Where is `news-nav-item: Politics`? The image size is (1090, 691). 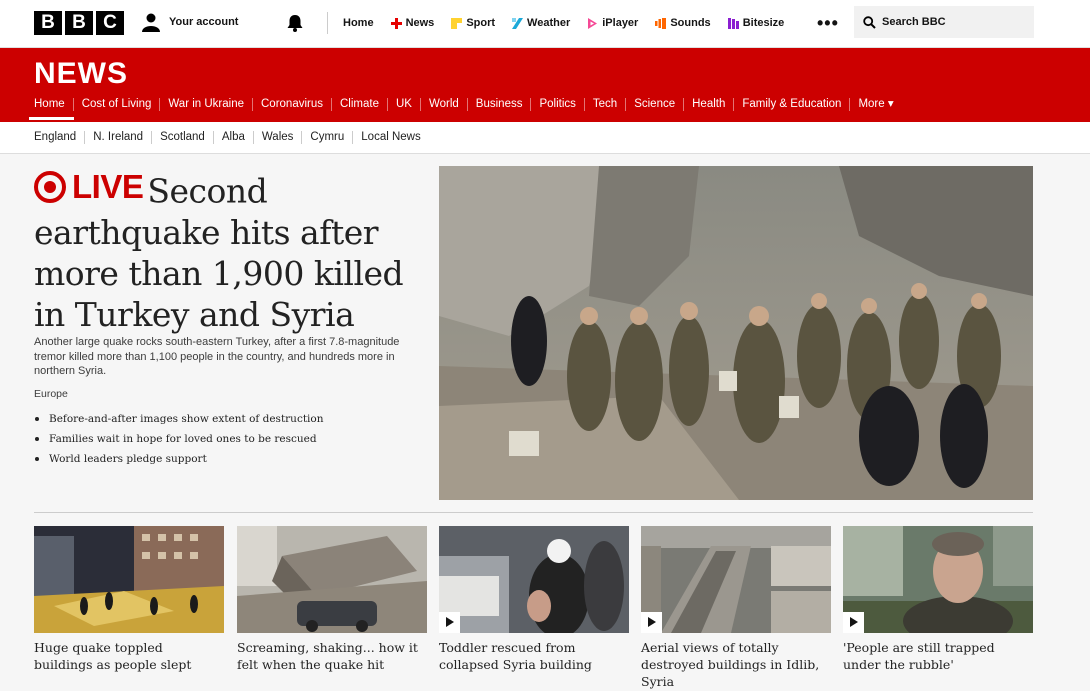
news-nav-item: Politics is located at coordinates (556, 104).